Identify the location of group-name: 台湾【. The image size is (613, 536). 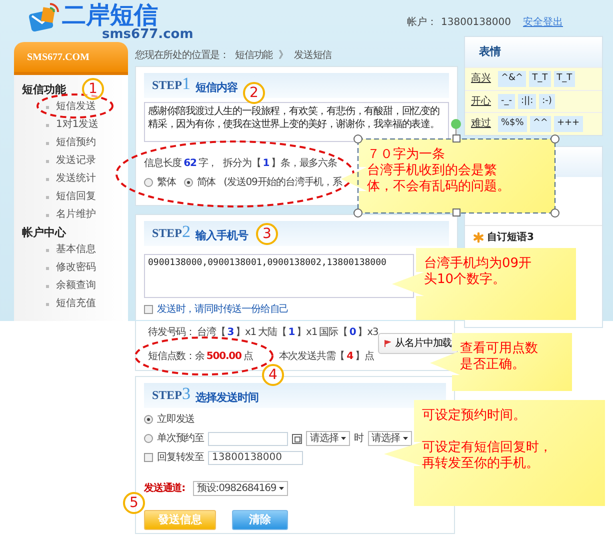
(211, 333).